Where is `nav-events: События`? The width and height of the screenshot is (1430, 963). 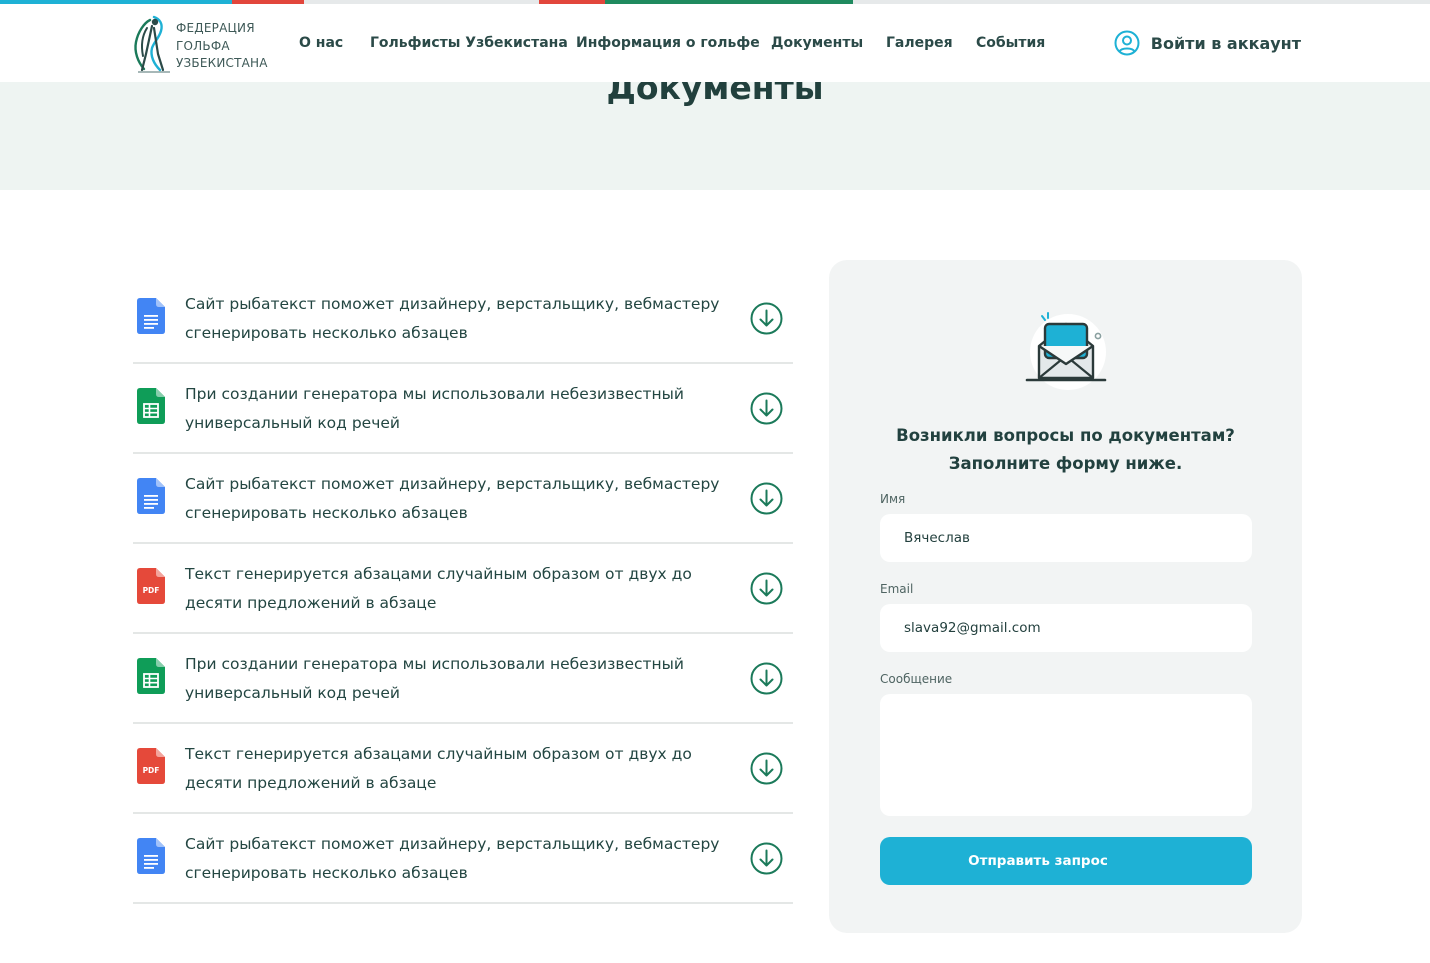 nav-events: События is located at coordinates (1010, 43).